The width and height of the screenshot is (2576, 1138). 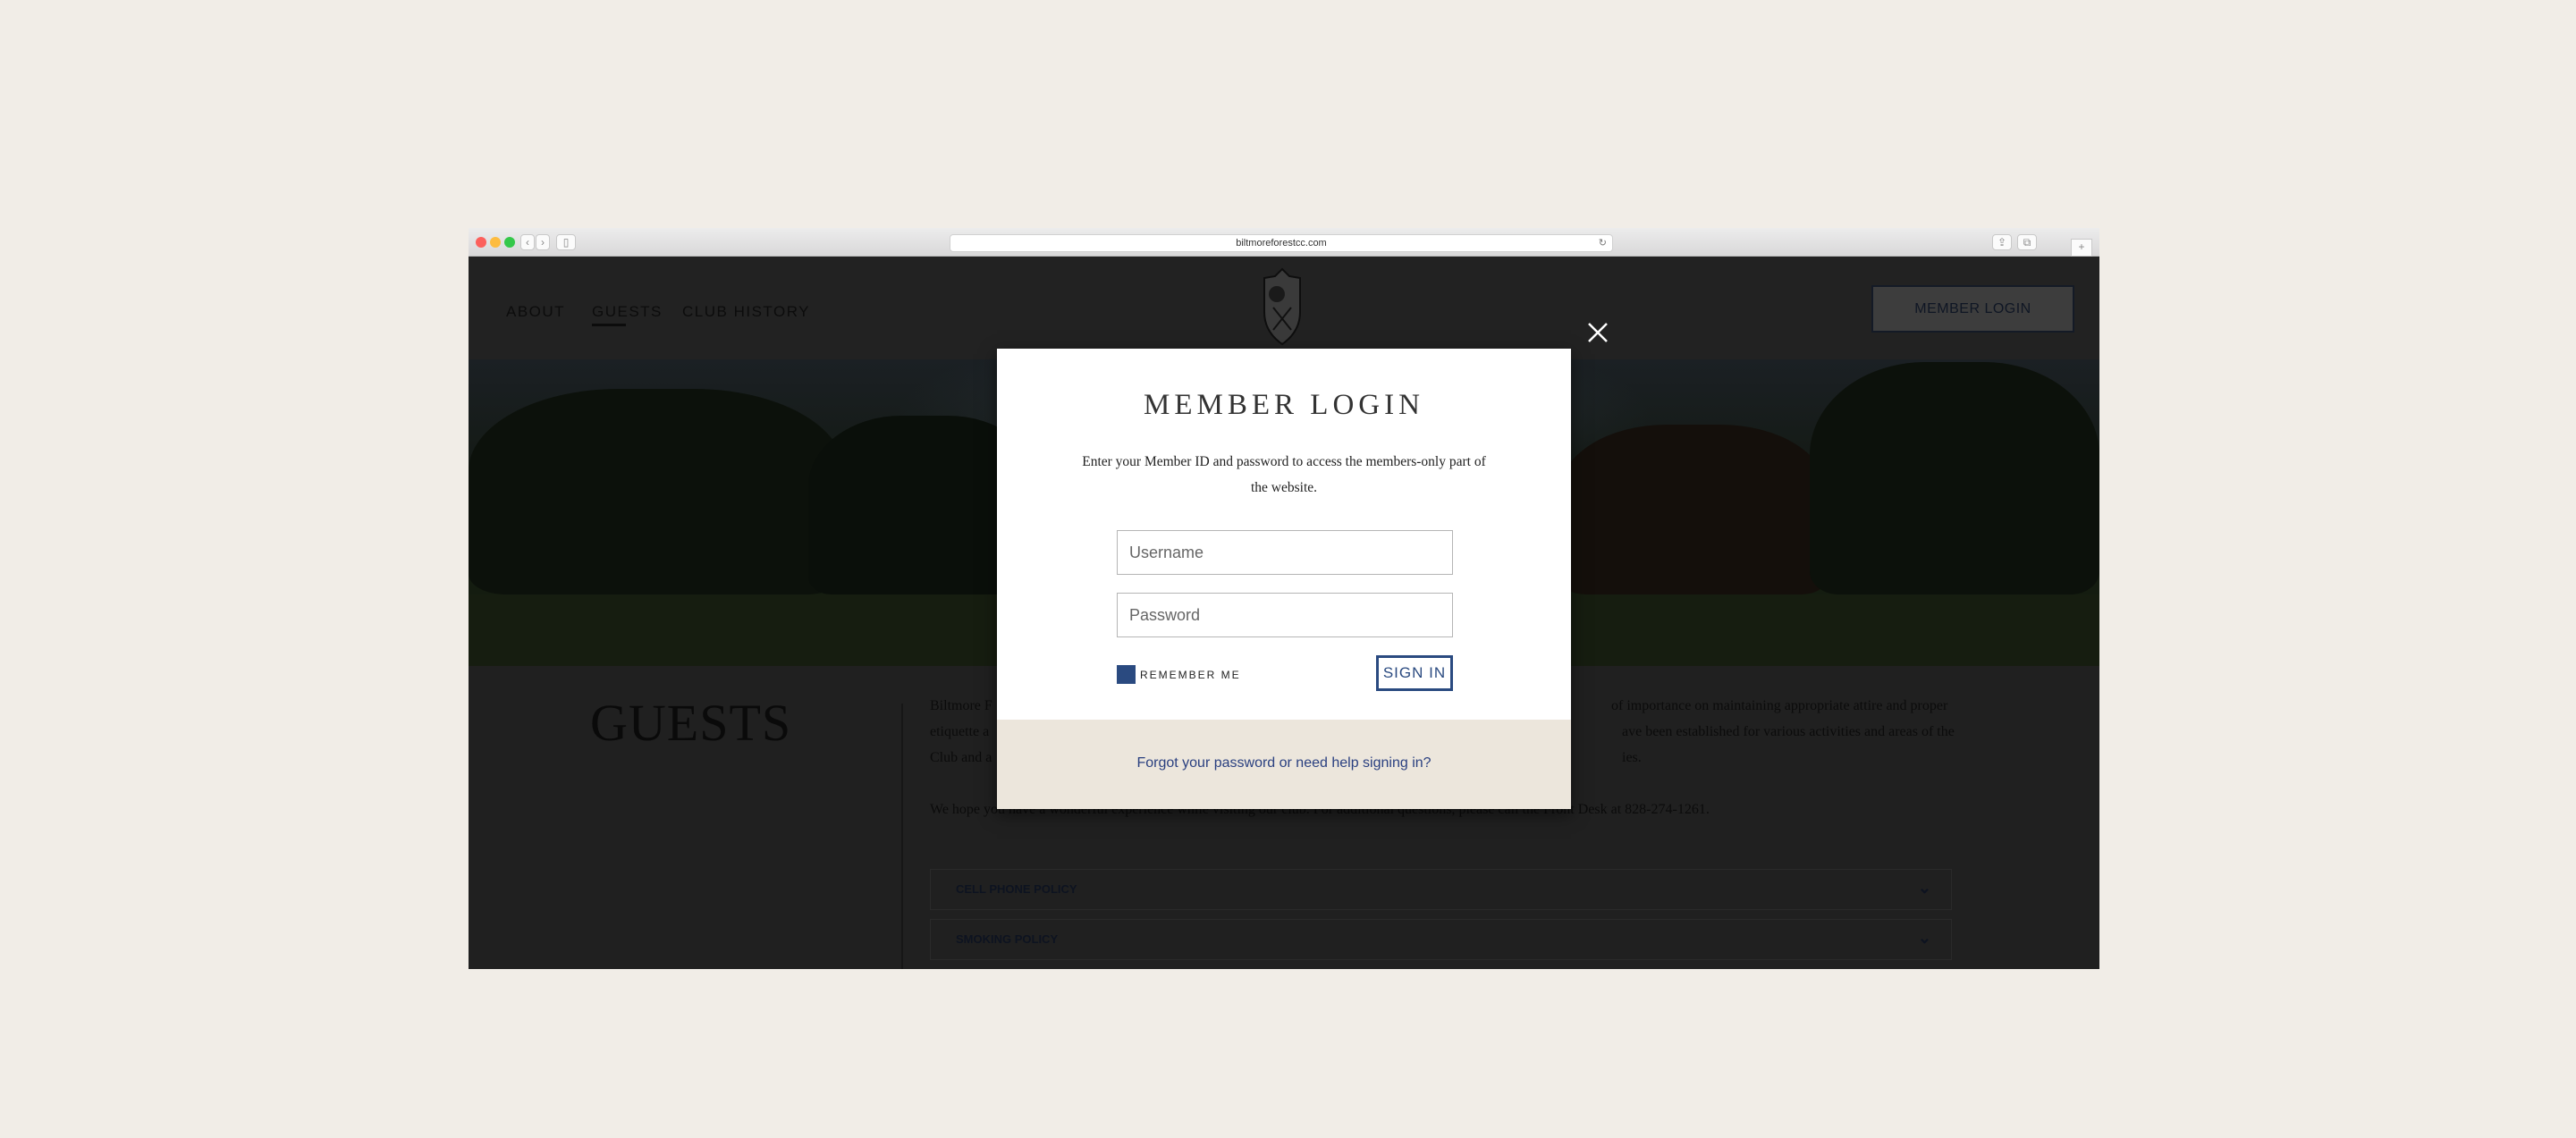 What do you see at coordinates (1007, 939) in the screenshot?
I see `accordion-label: SMOKING POLICY` at bounding box center [1007, 939].